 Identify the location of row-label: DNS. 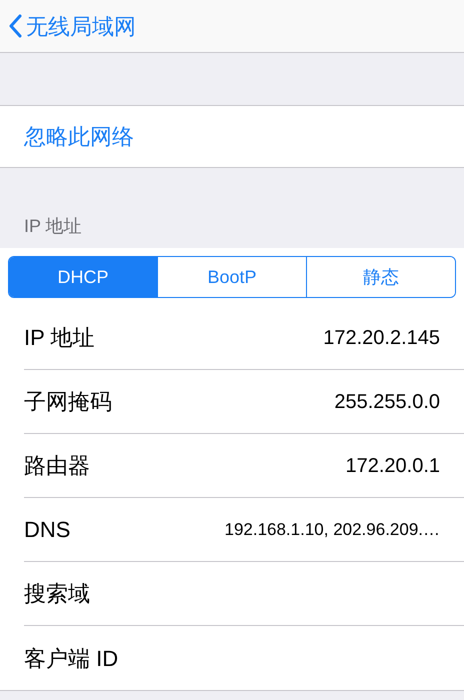
(47, 530).